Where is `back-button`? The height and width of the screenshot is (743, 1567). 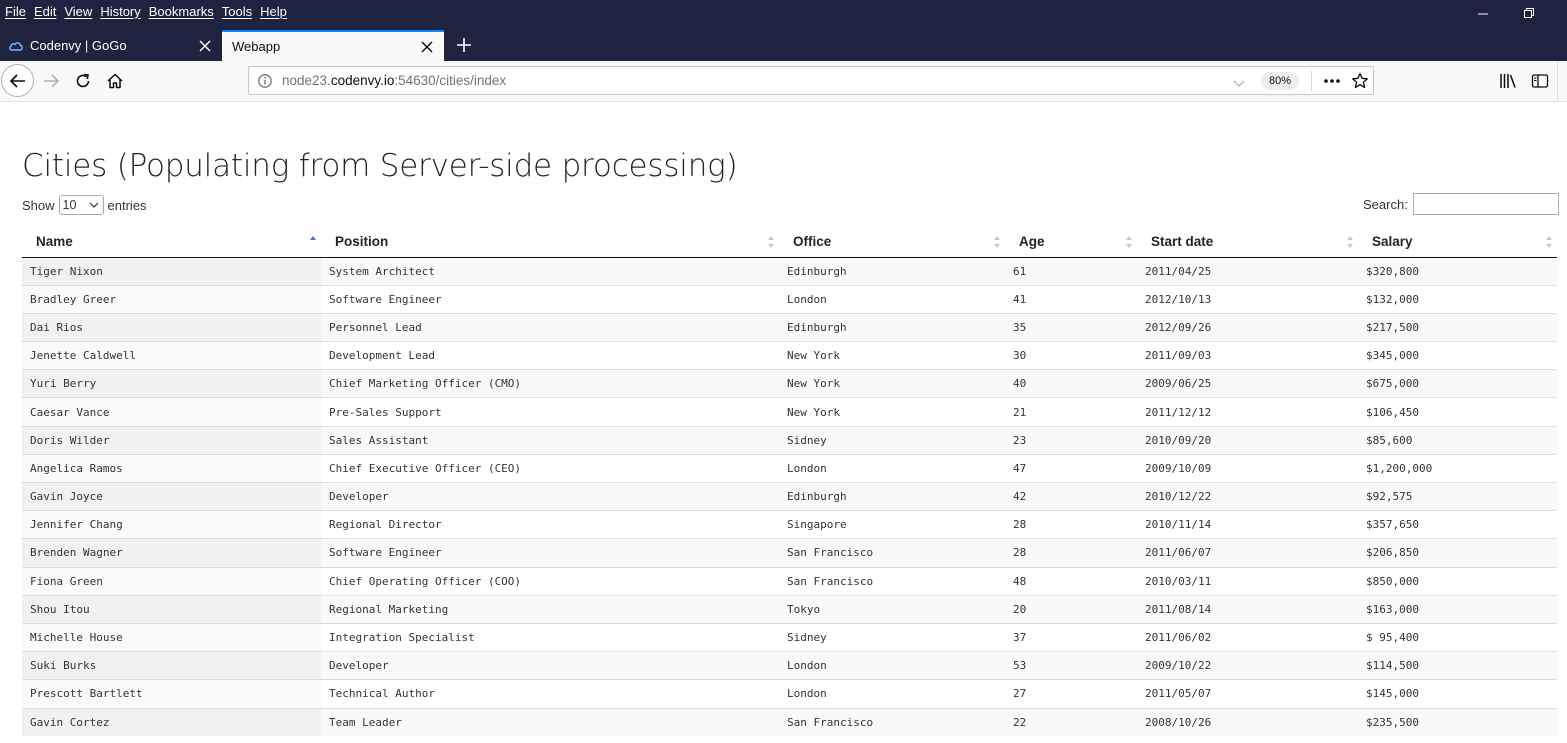 back-button is located at coordinates (17, 80).